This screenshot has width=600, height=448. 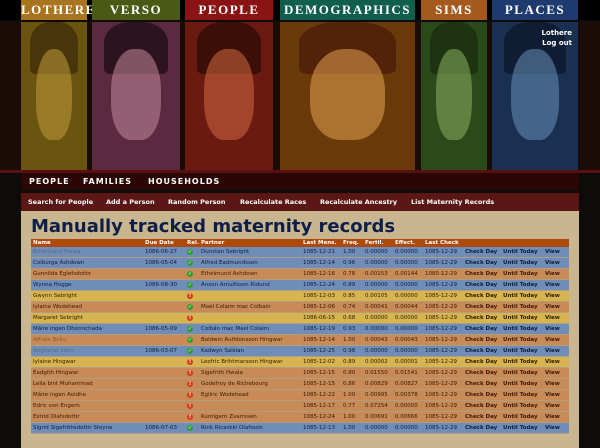 I want to click on row-name: Estrid Olafsdottir, so click(x=87, y=417).